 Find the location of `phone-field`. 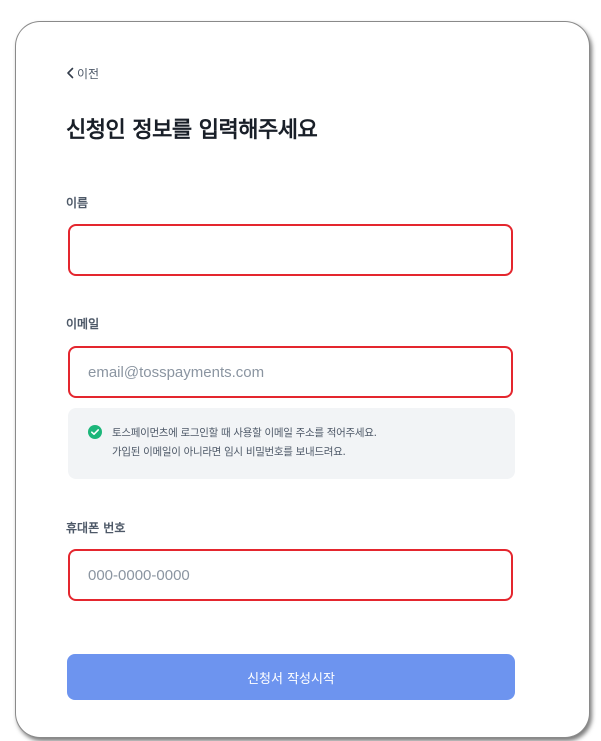

phone-field is located at coordinates (290, 575).